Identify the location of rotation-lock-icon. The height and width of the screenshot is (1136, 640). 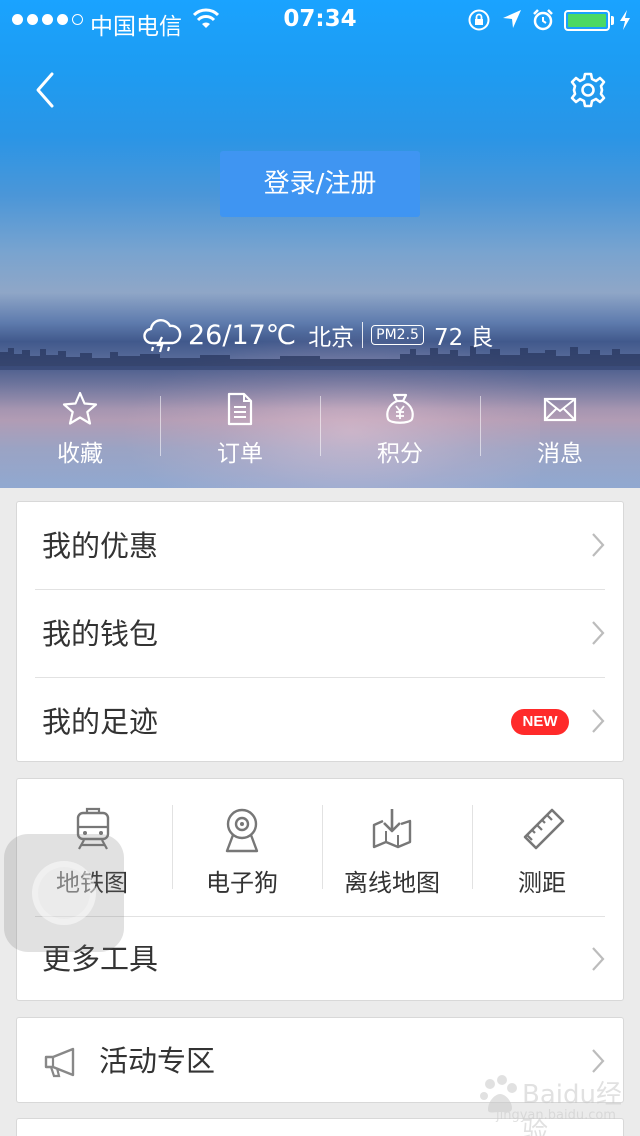
(479, 20).